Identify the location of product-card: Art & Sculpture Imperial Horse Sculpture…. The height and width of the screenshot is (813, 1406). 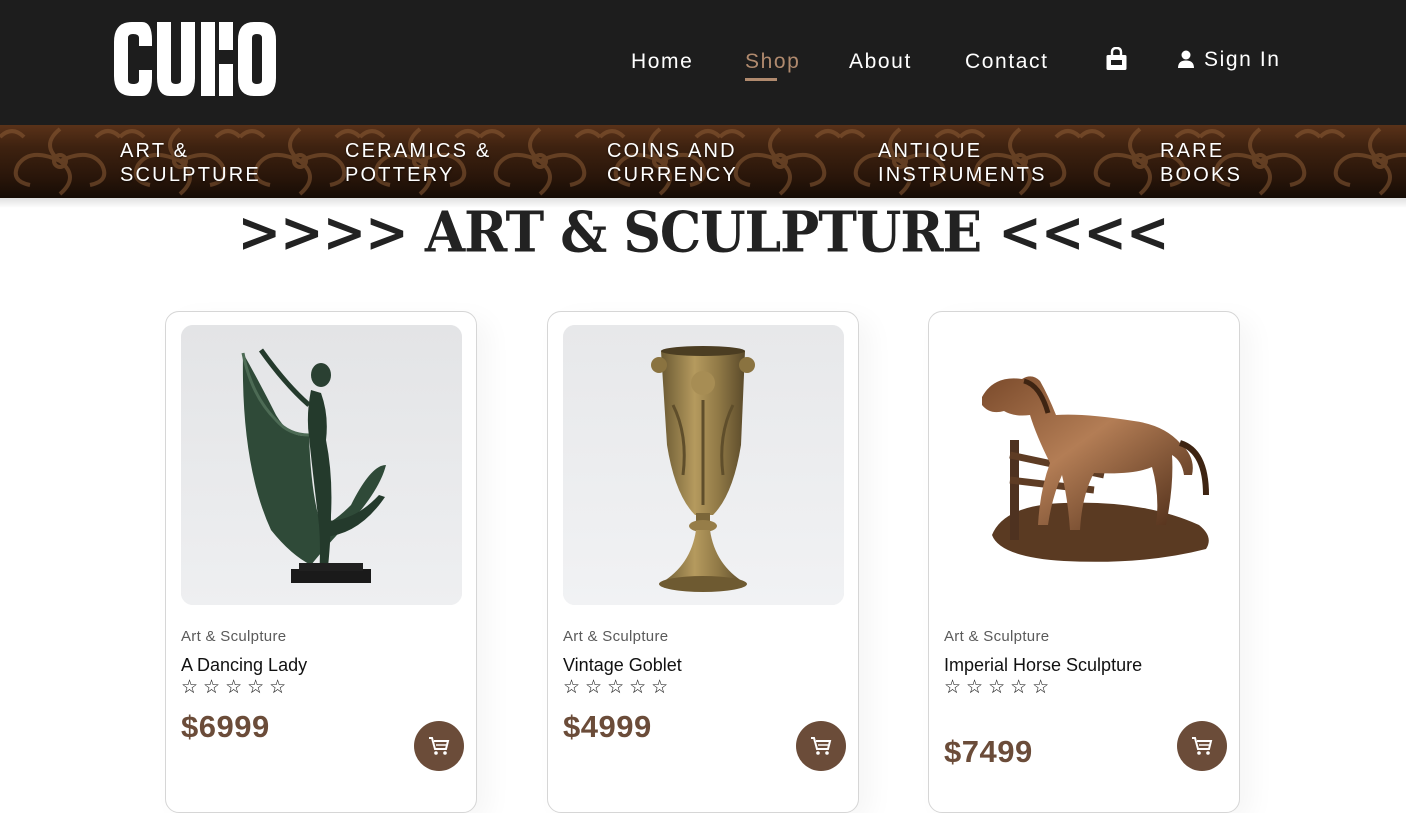
(1084, 562).